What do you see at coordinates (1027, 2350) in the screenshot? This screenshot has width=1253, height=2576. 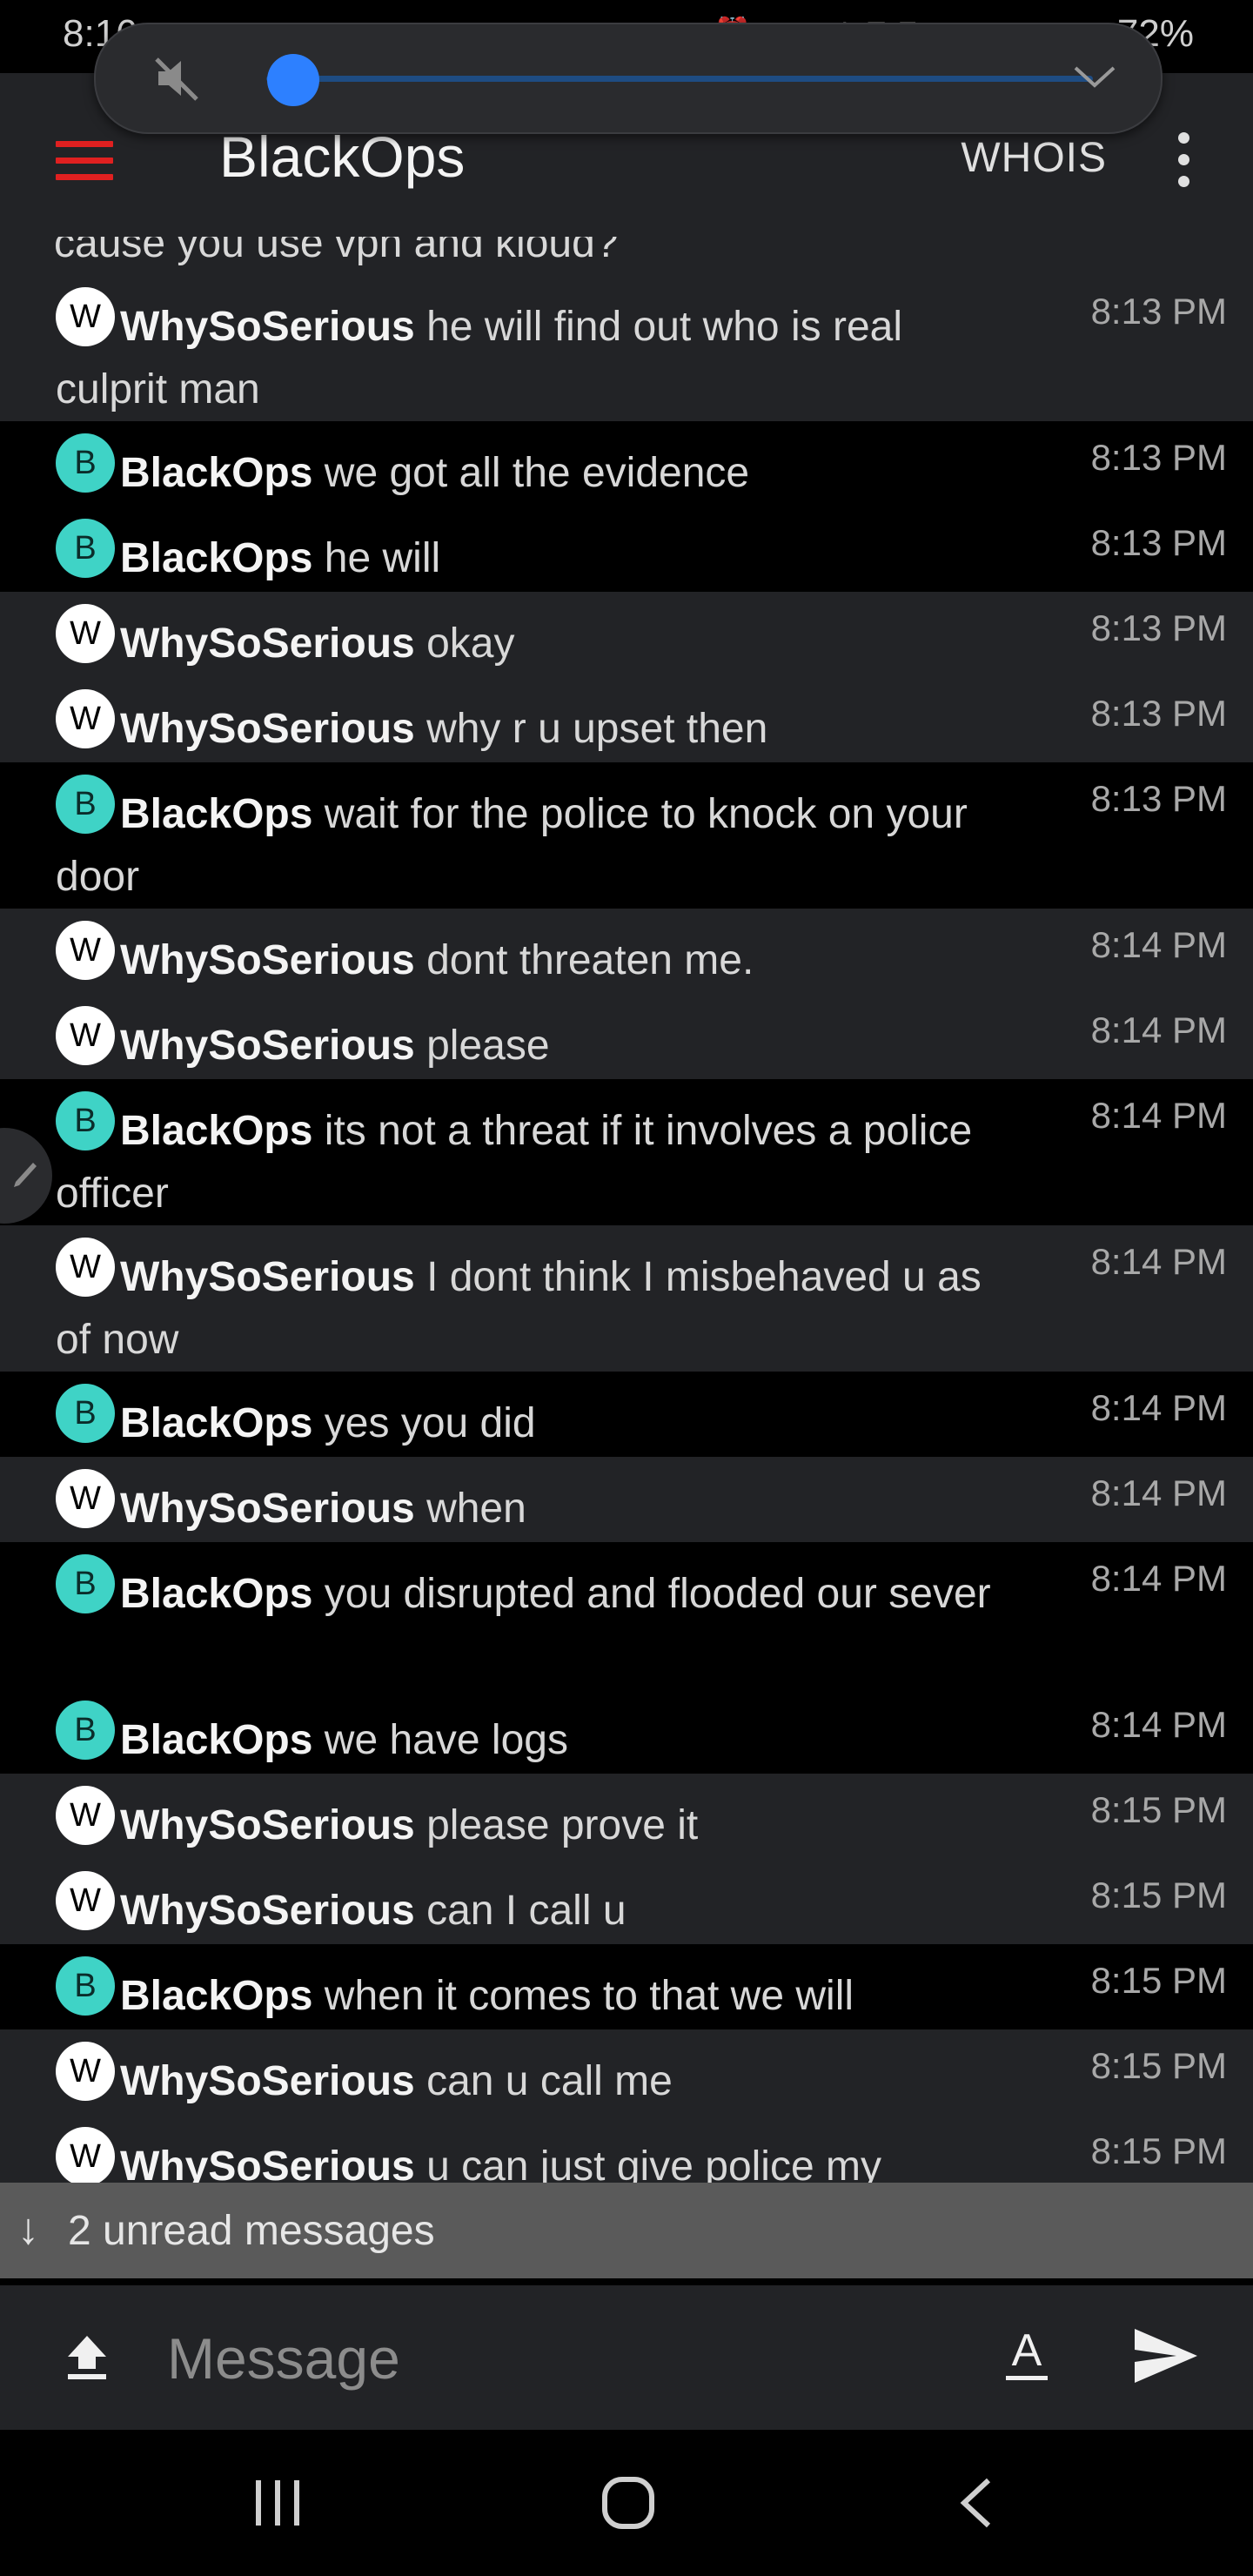 I see `svg-text: A` at bounding box center [1027, 2350].